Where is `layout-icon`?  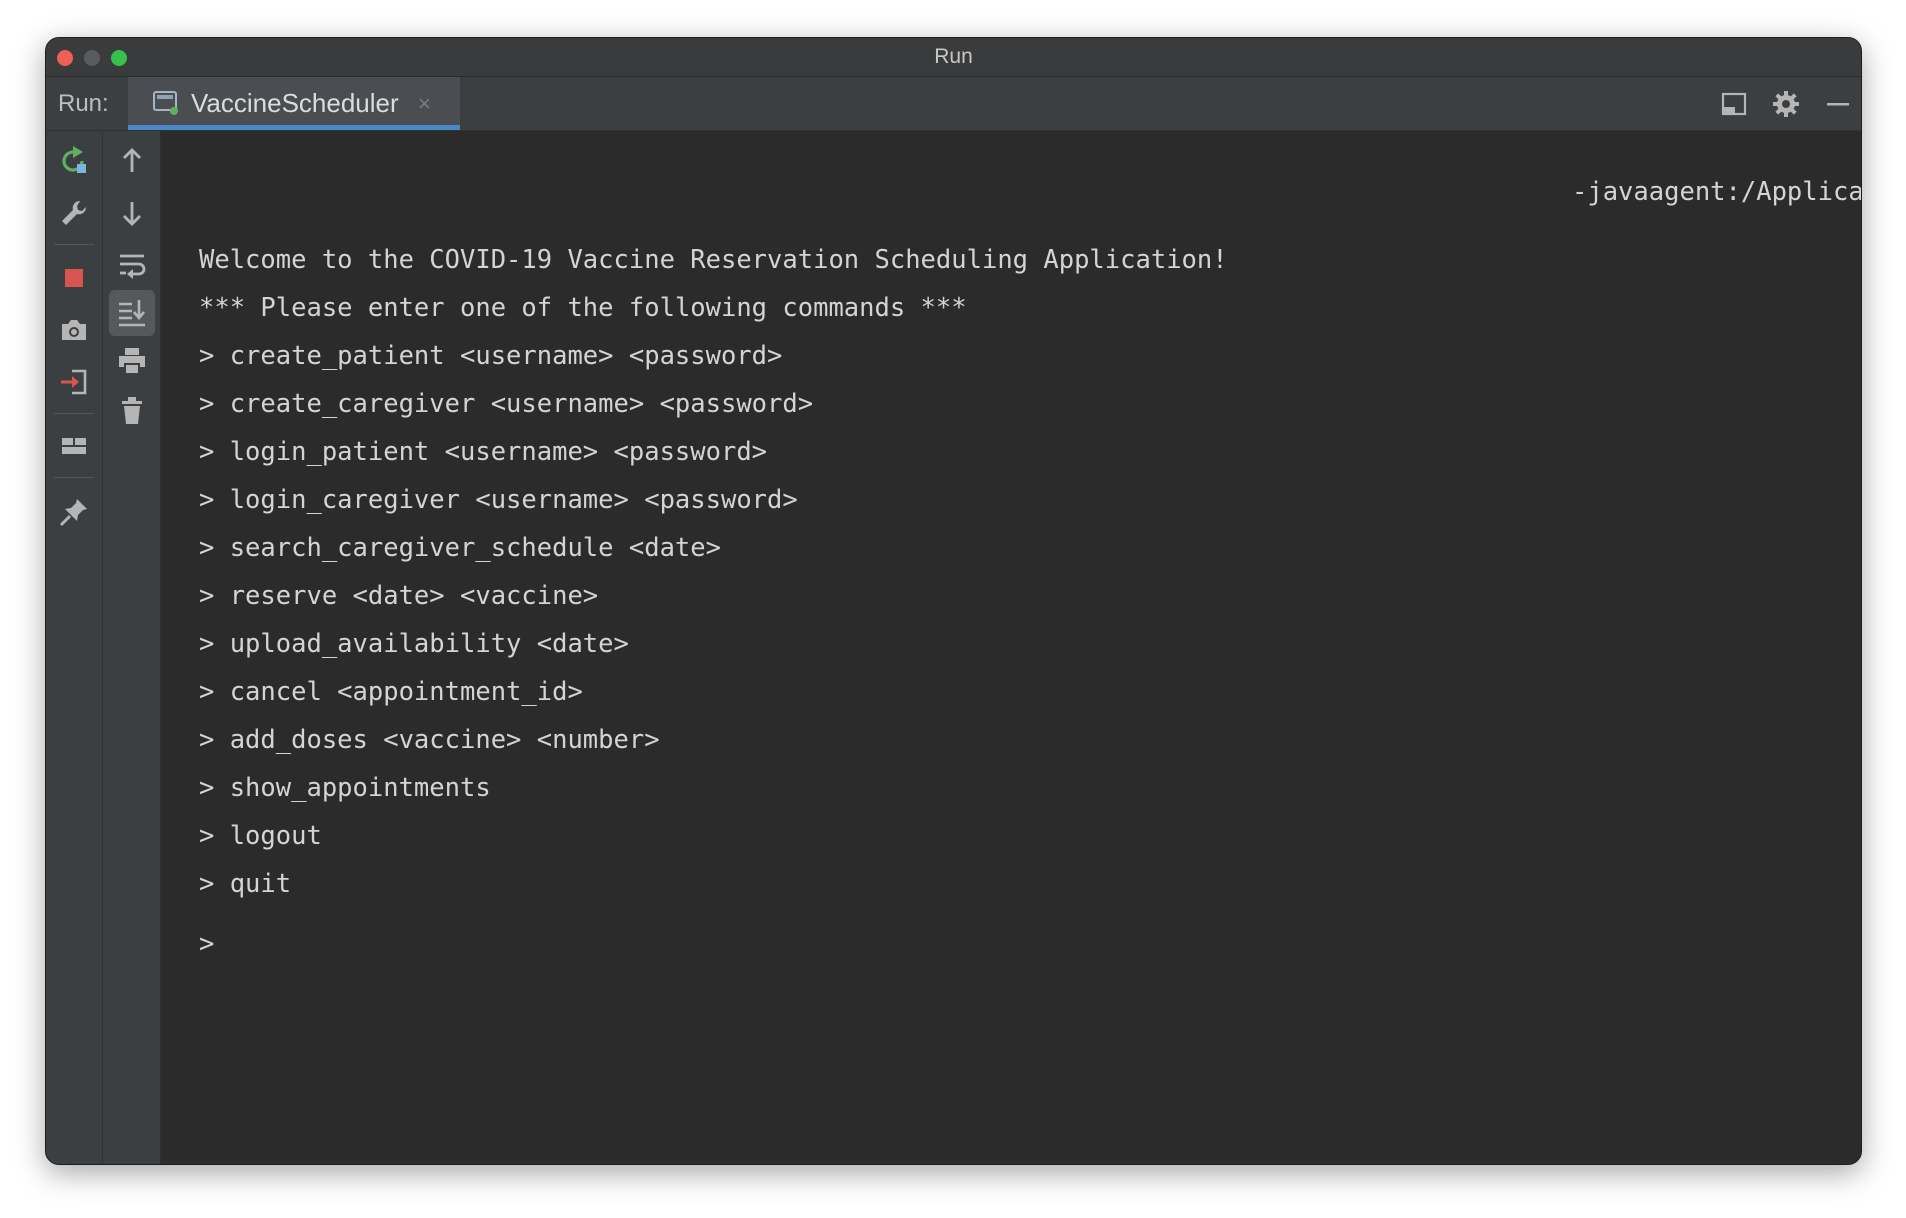 layout-icon is located at coordinates (1734, 104).